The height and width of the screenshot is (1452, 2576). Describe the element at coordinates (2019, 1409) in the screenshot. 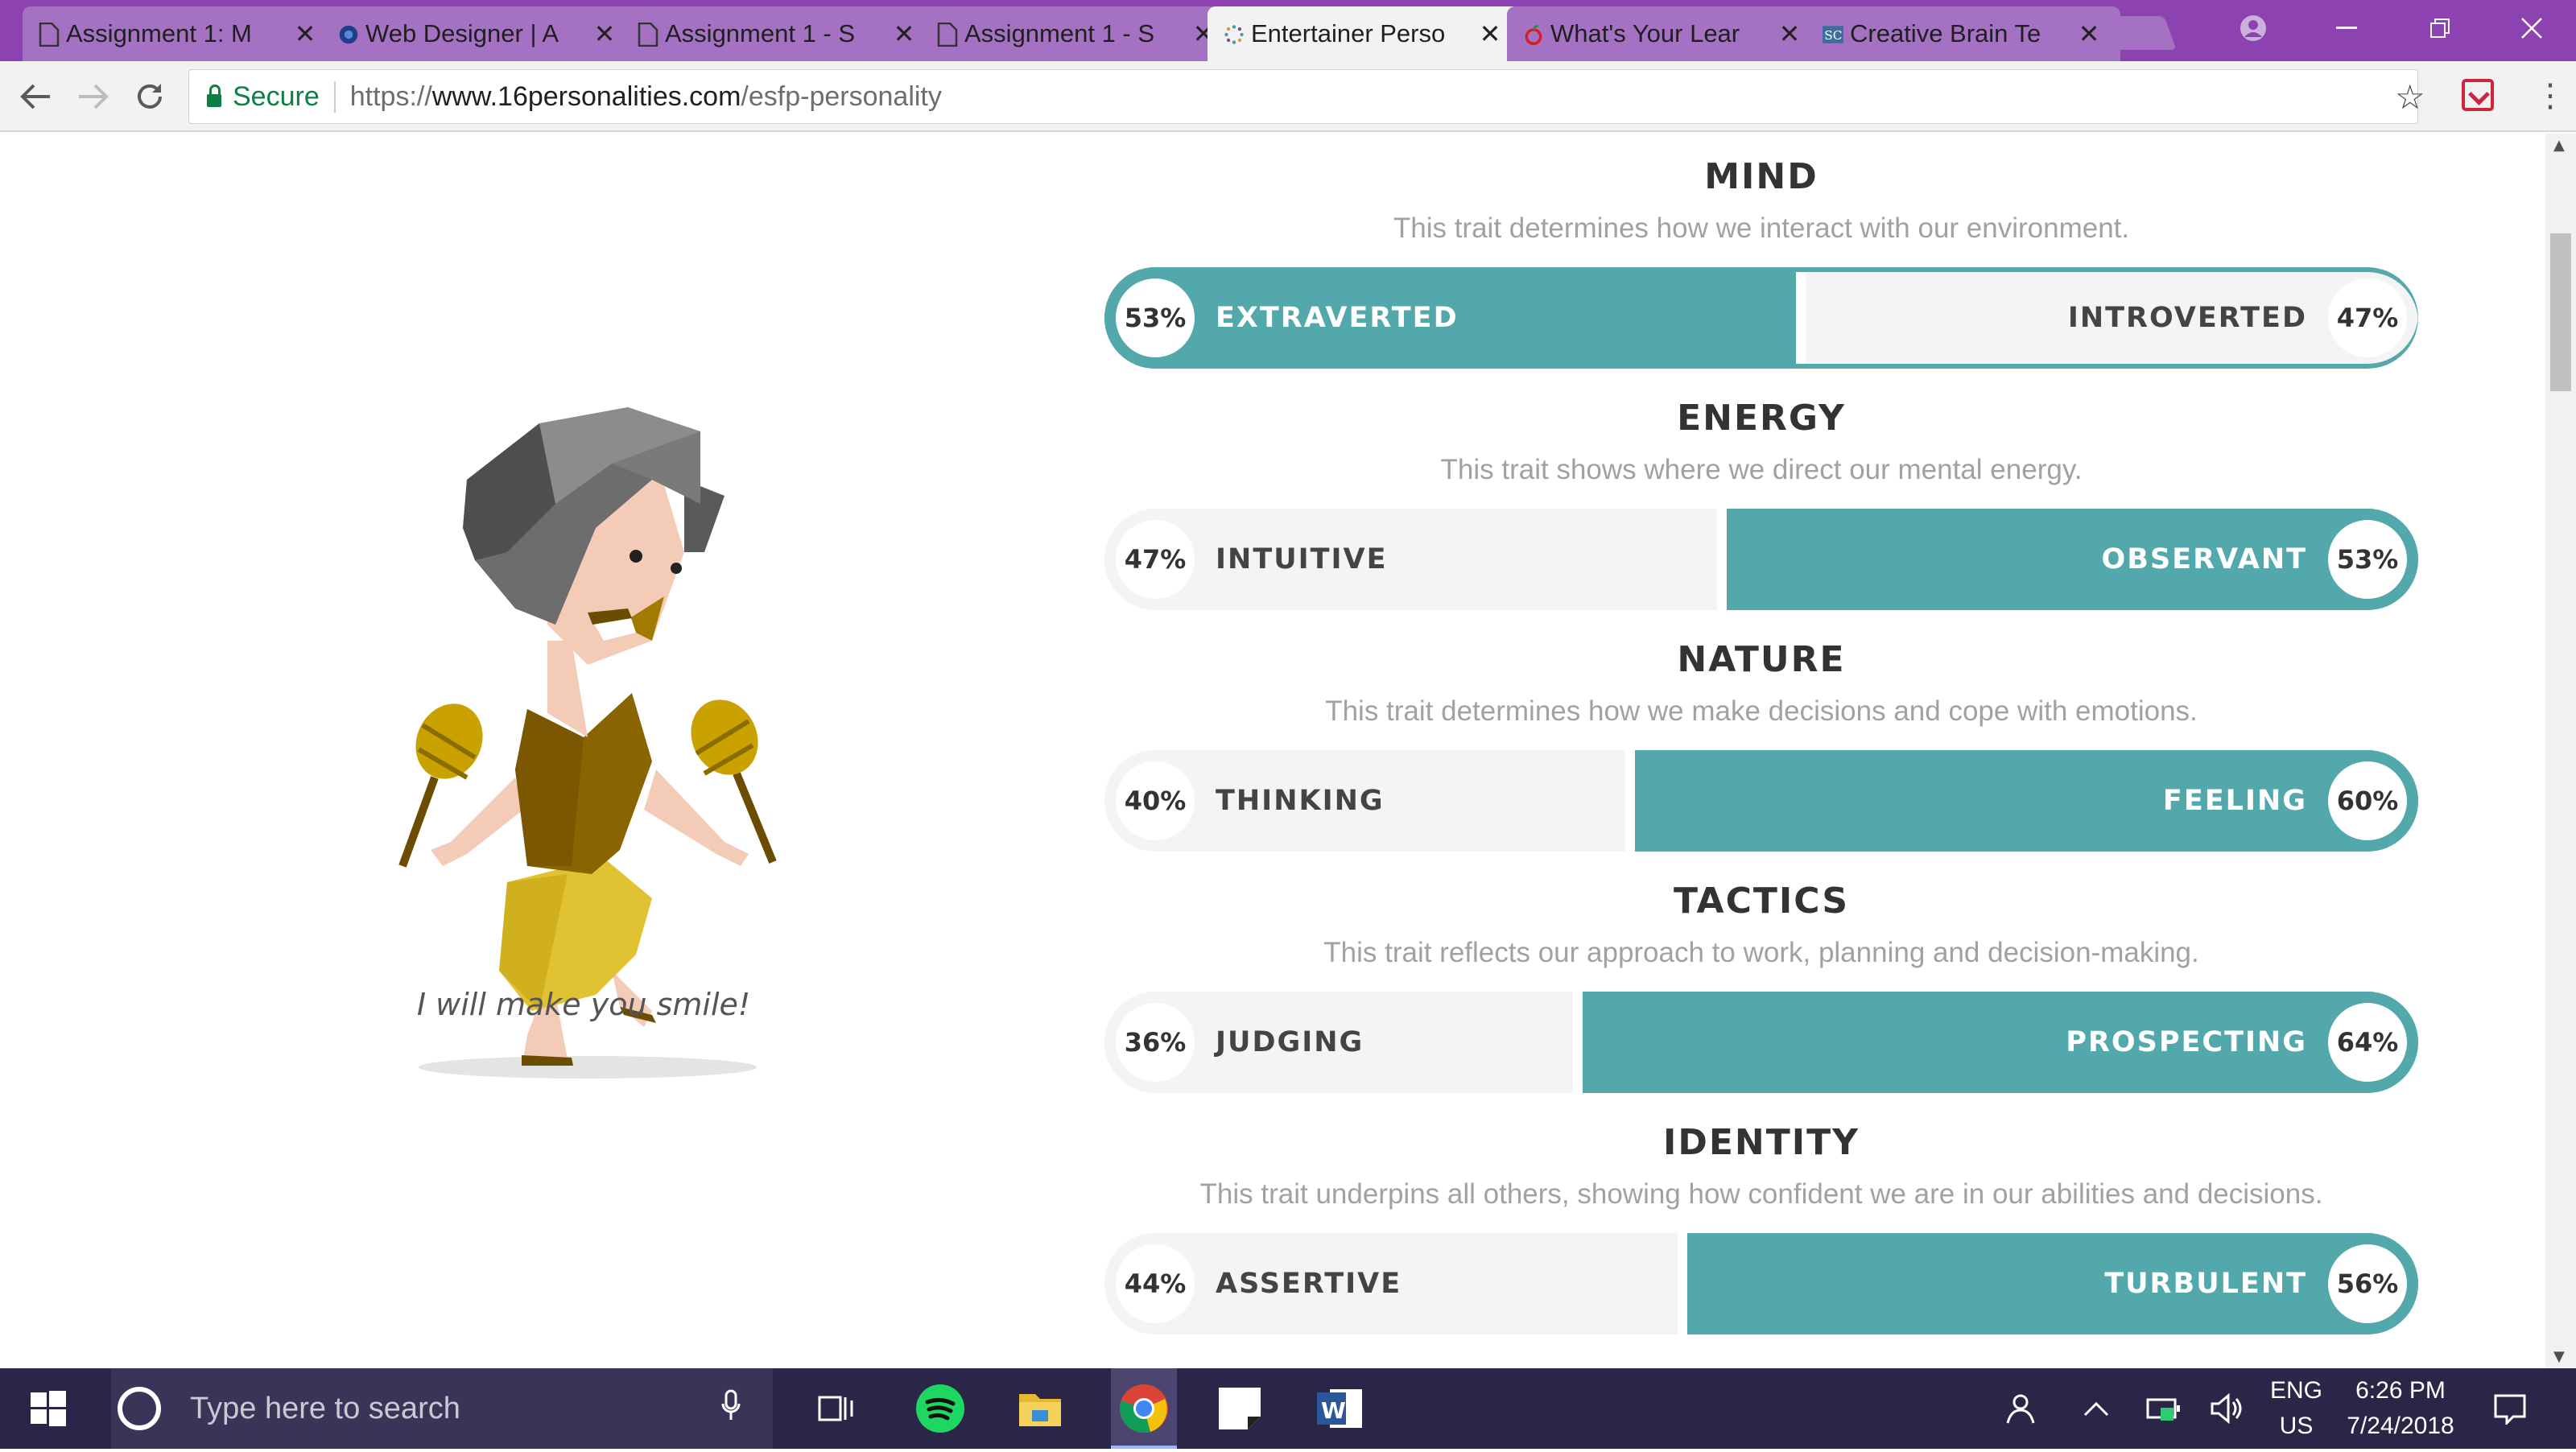

I see `people-icon` at that location.